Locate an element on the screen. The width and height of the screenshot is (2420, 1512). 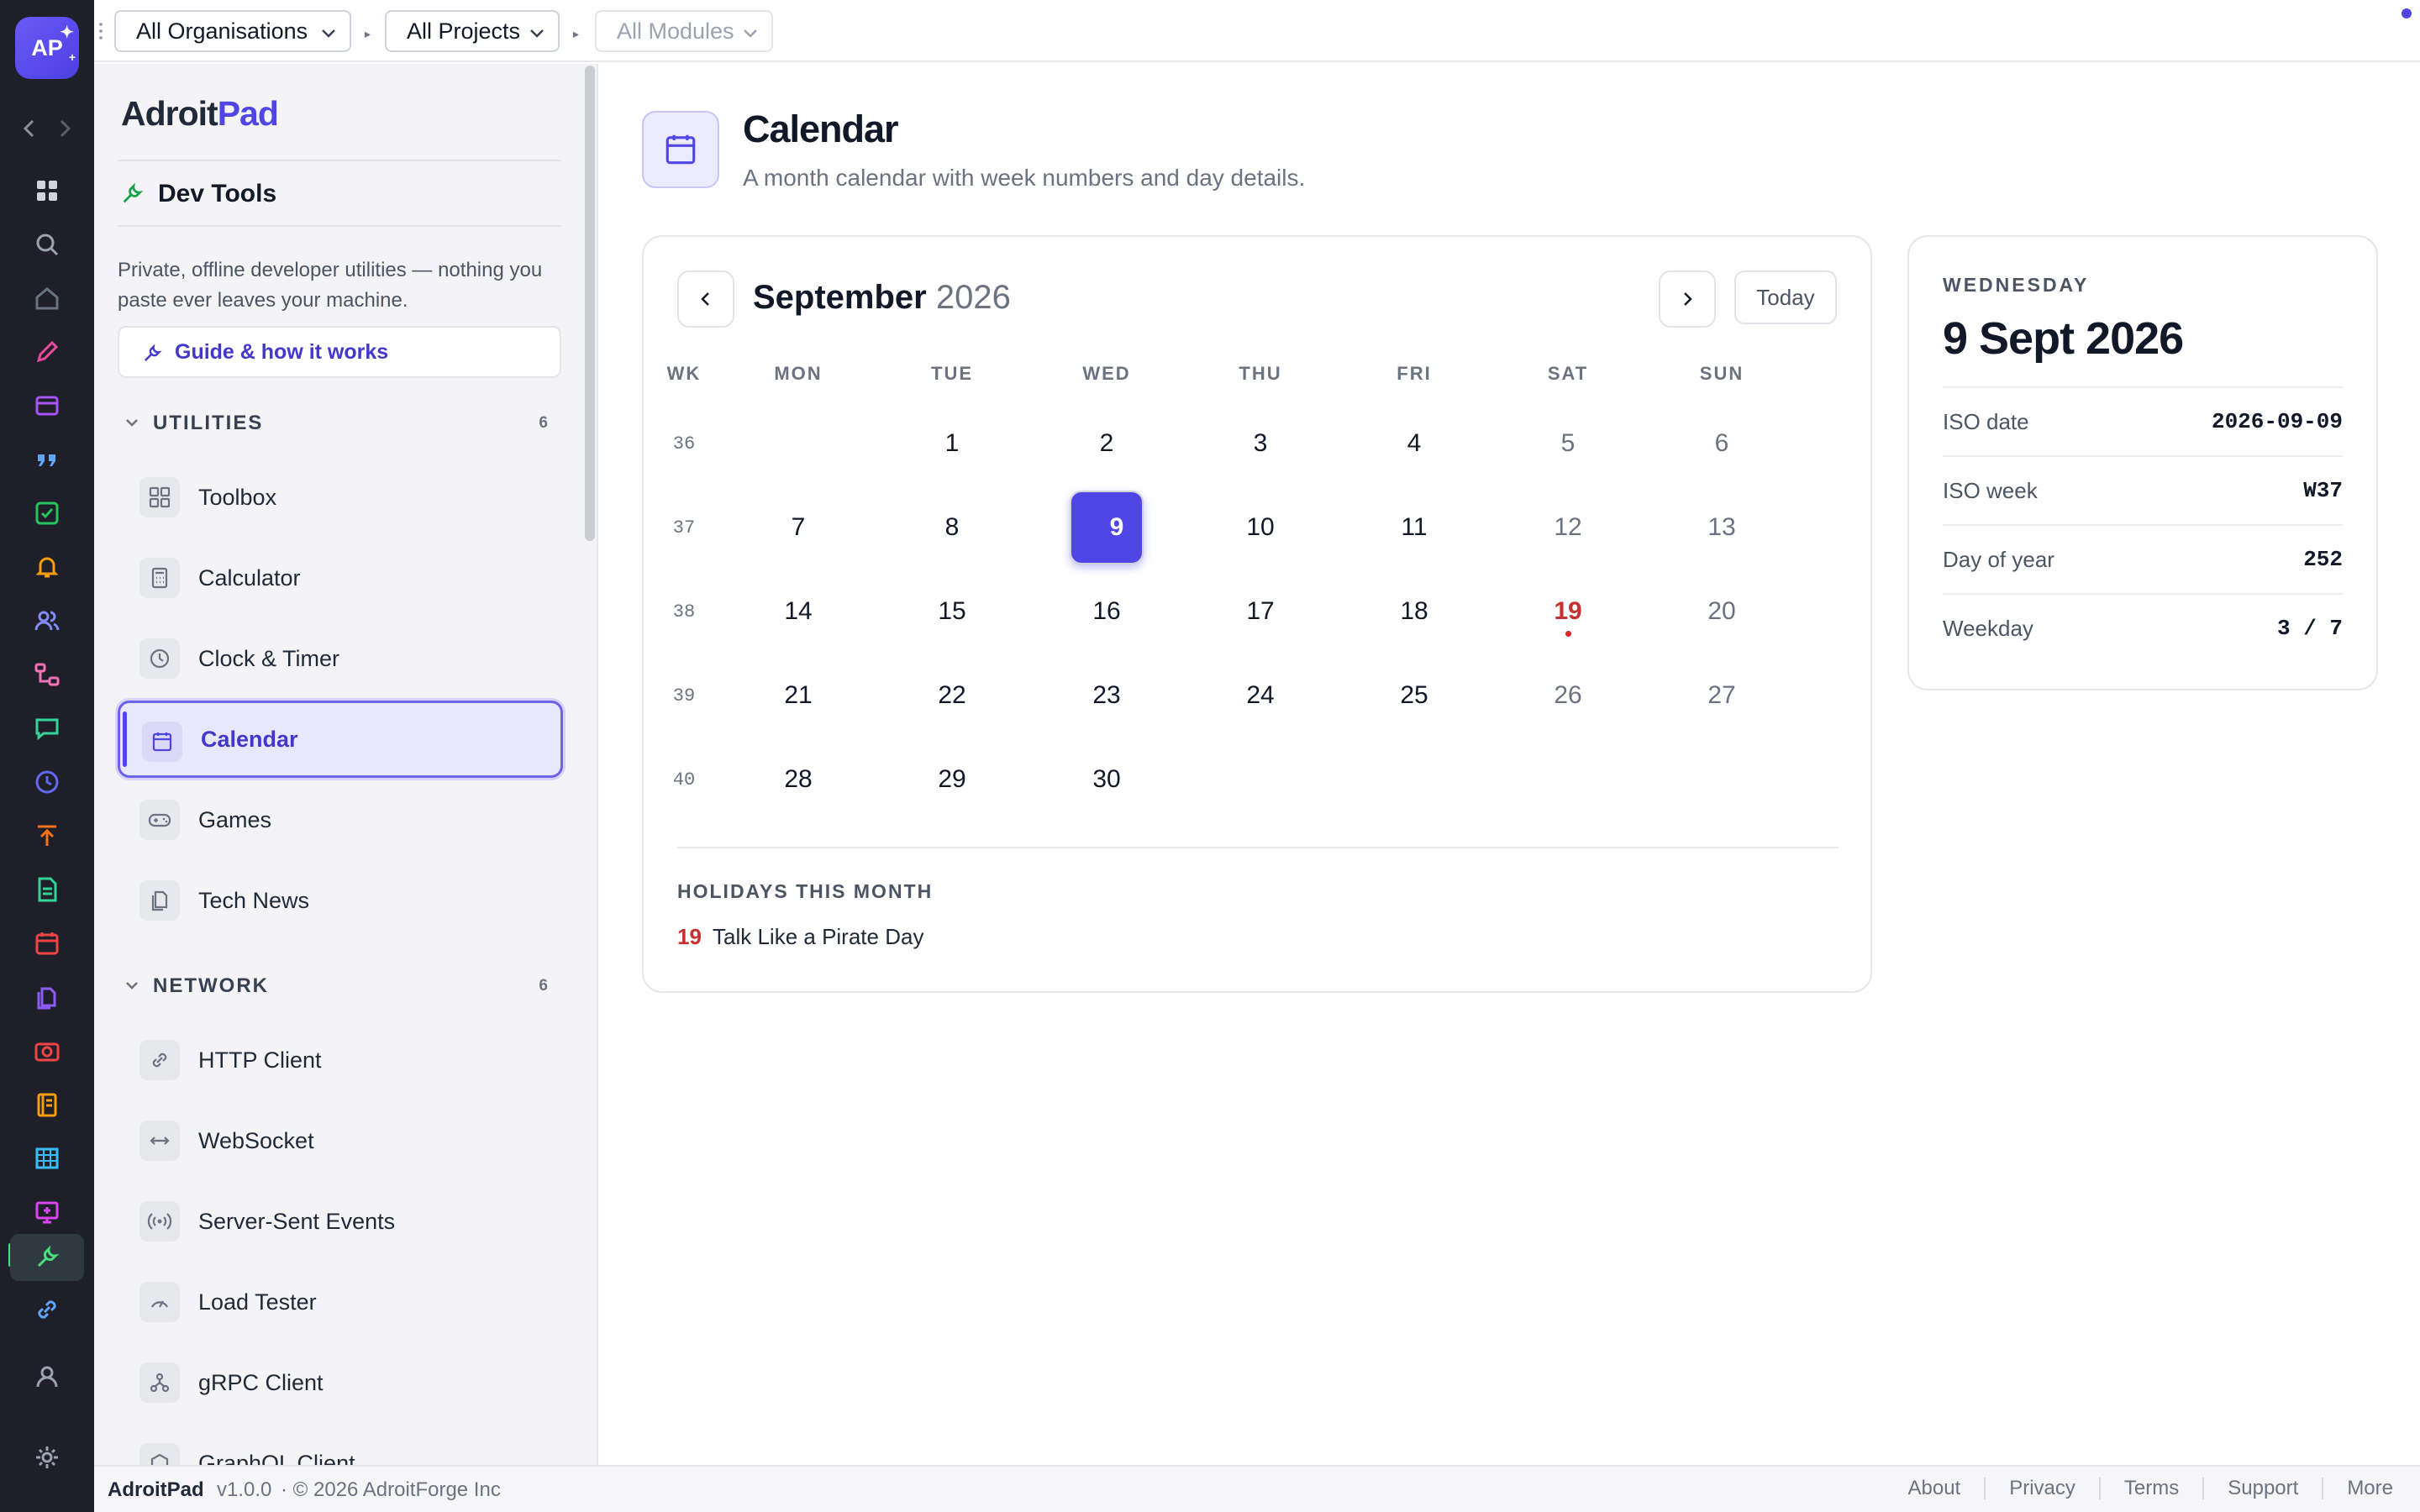
quote-icon is located at coordinates (47, 459).